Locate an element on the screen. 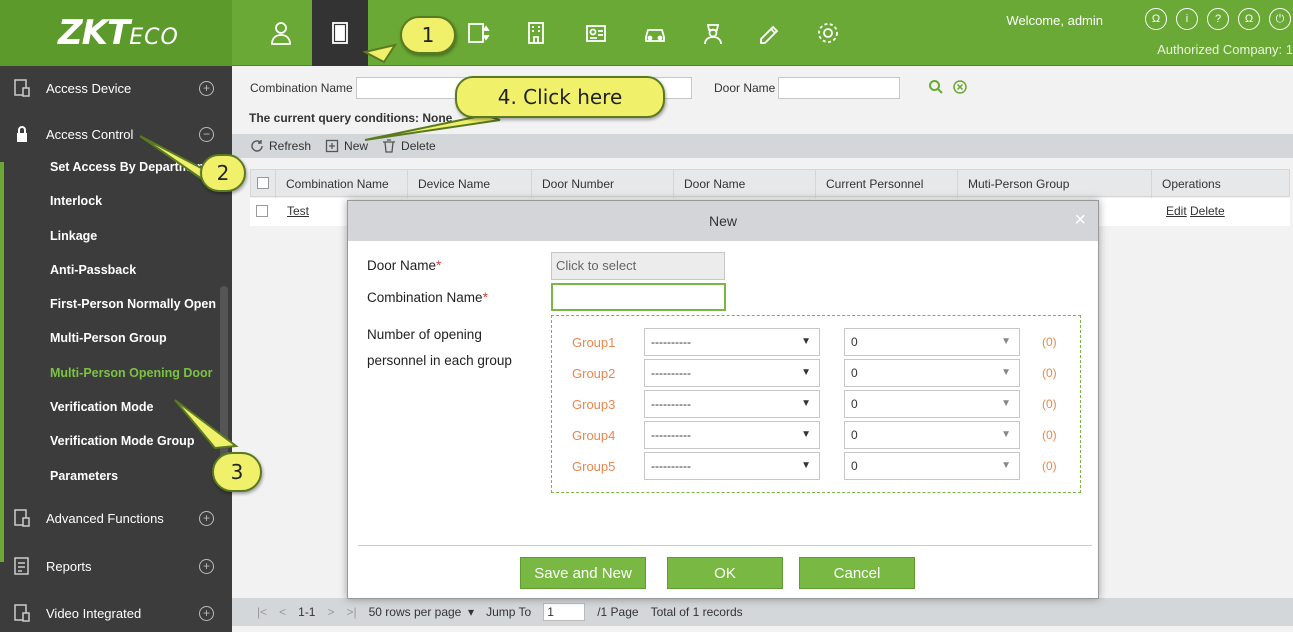 The width and height of the screenshot is (1293, 632). group-name: Group5 is located at coordinates (594, 466).